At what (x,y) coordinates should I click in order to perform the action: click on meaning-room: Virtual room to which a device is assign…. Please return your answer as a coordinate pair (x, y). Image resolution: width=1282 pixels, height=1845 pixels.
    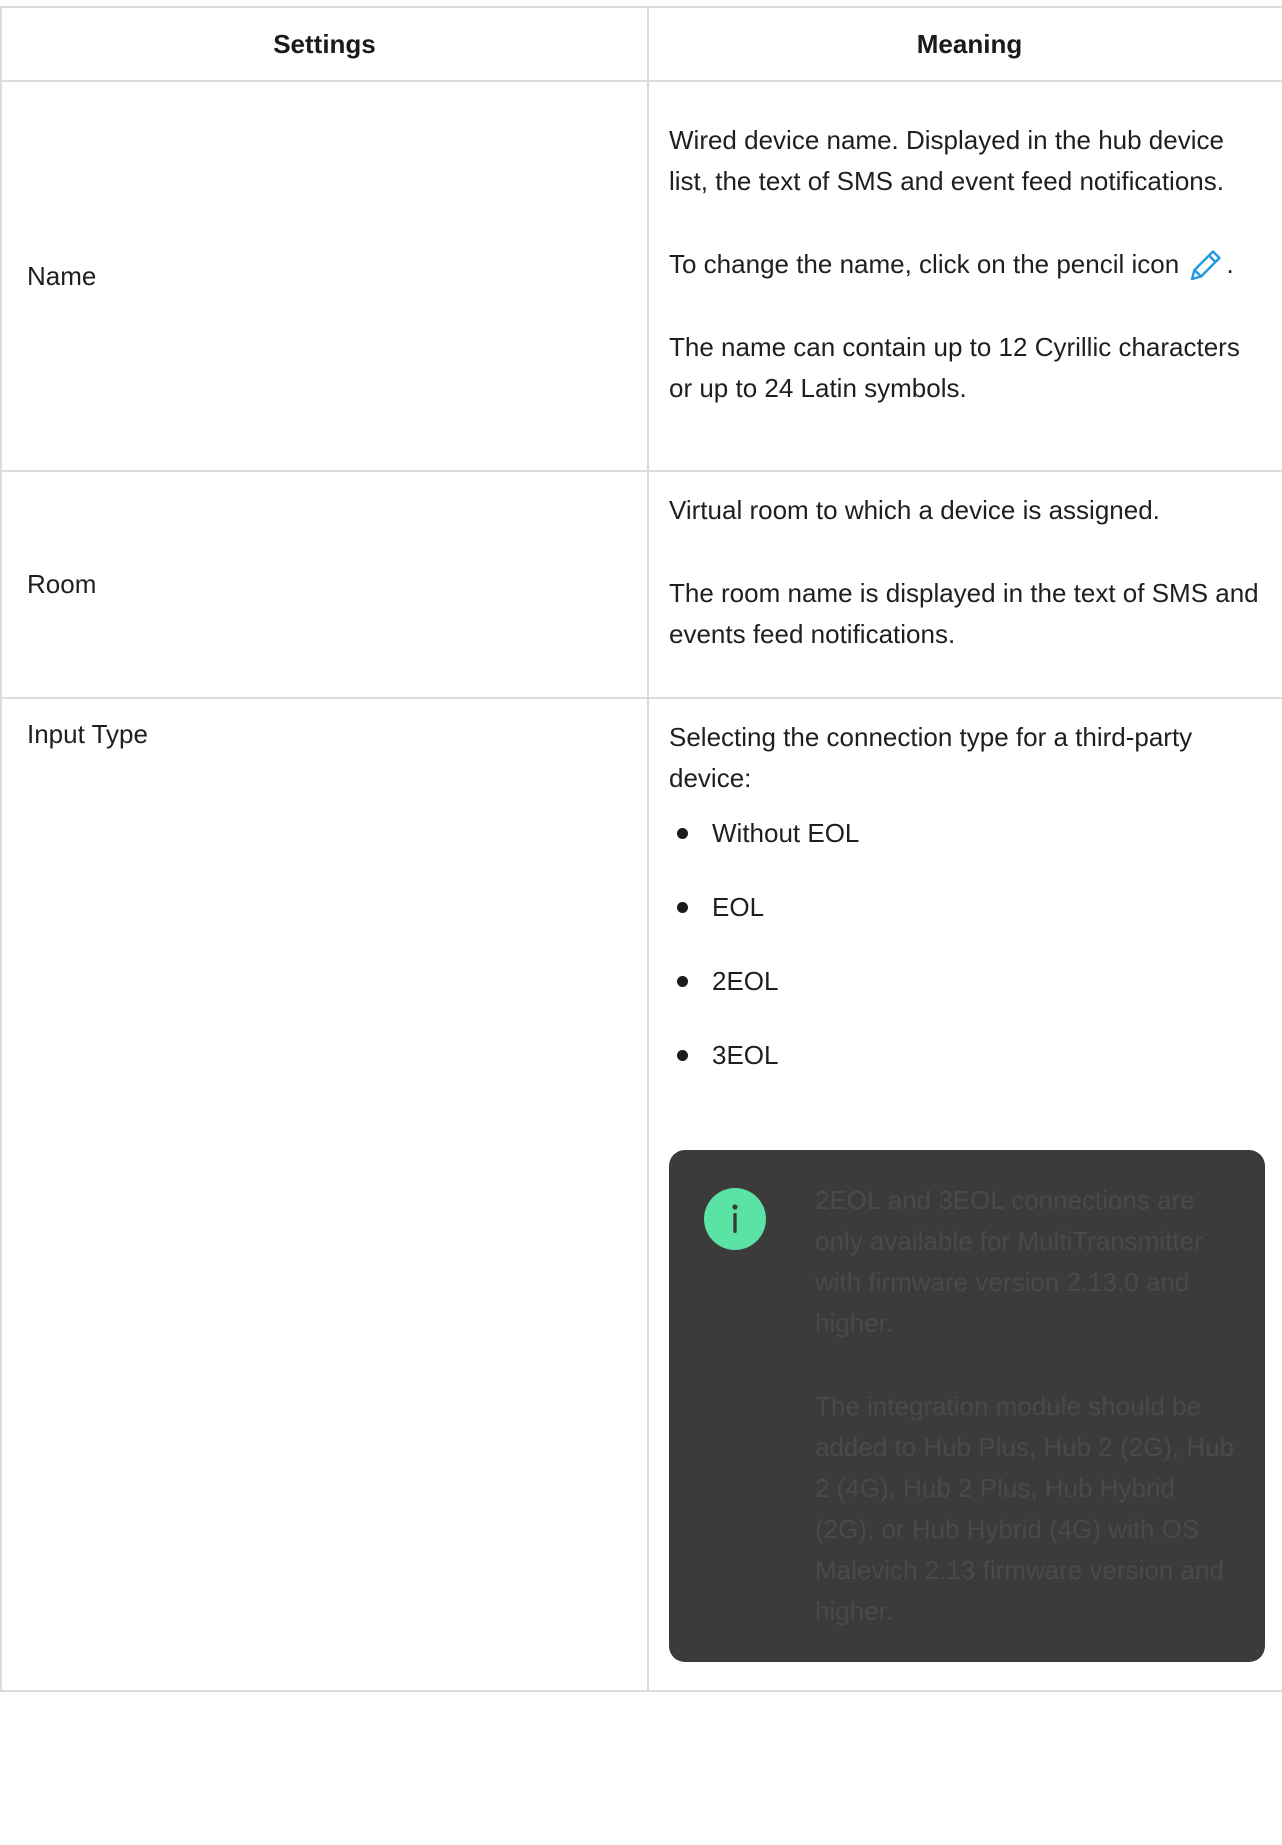
    Looking at the image, I should click on (964, 584).